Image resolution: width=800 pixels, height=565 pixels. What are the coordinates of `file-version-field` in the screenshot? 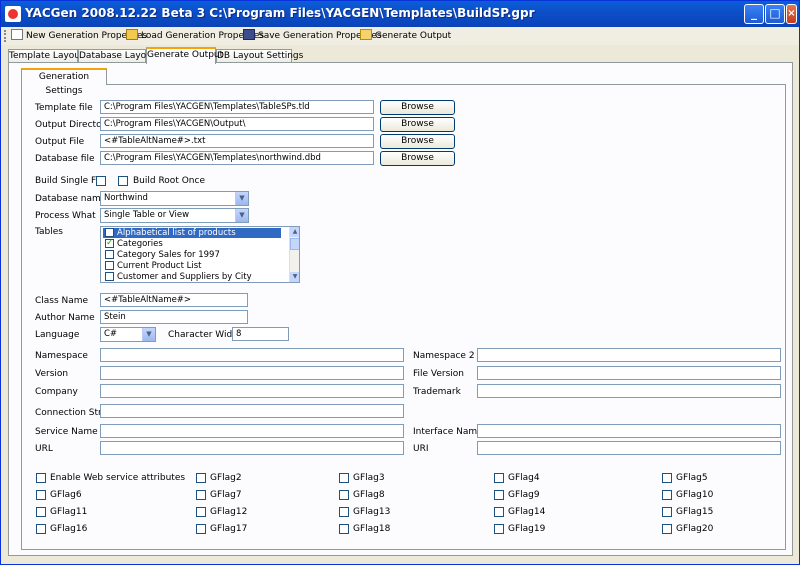 It's located at (629, 373).